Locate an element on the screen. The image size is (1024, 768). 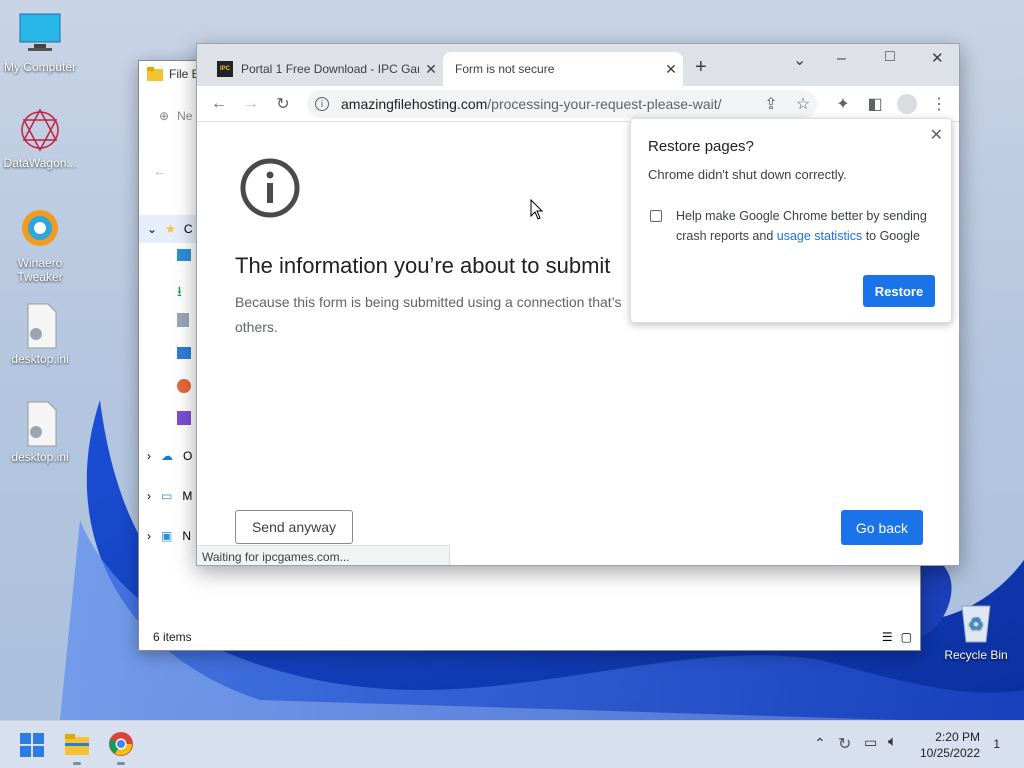
profile-avatar-icon is located at coordinates (907, 104).